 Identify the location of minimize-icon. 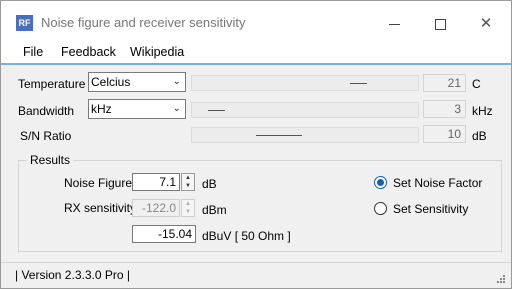
(394, 24).